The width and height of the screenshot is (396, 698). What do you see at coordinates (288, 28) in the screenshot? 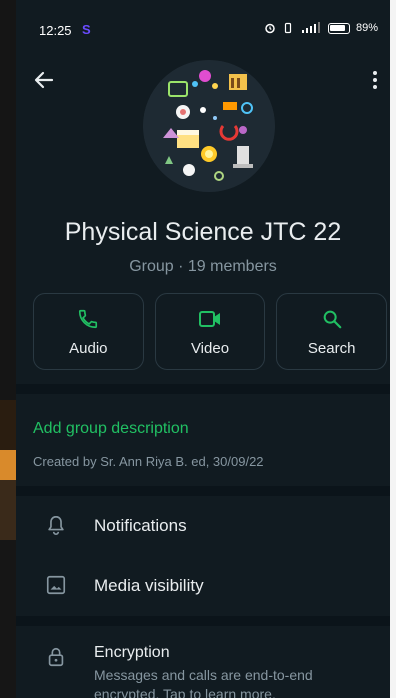
I see `vibrate-icon` at bounding box center [288, 28].